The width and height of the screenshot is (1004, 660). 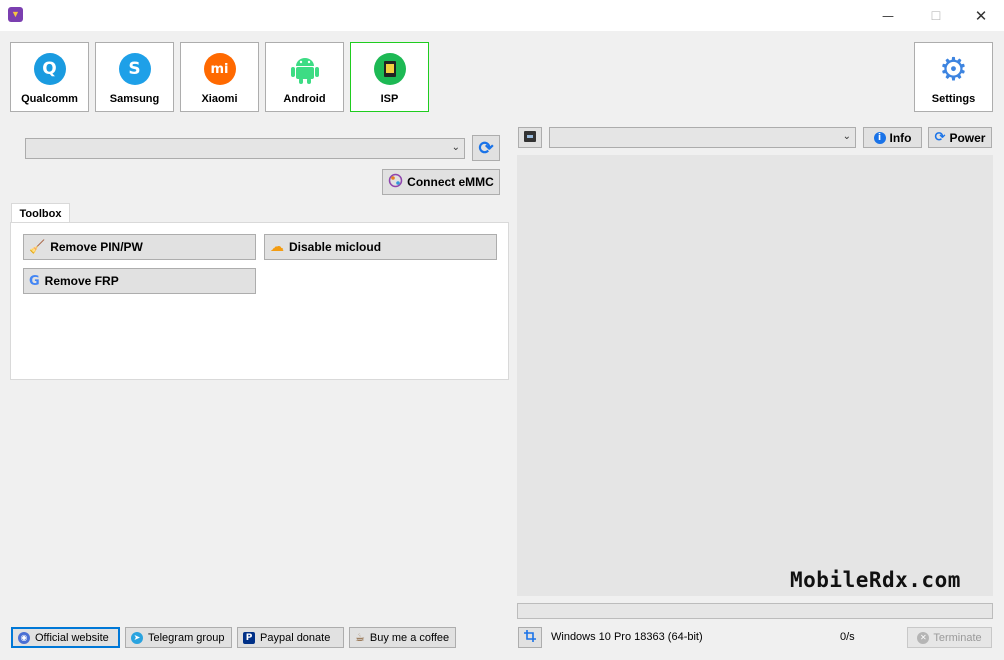 I want to click on remove-pin-label: Remove PIN/PW, so click(x=96, y=247).